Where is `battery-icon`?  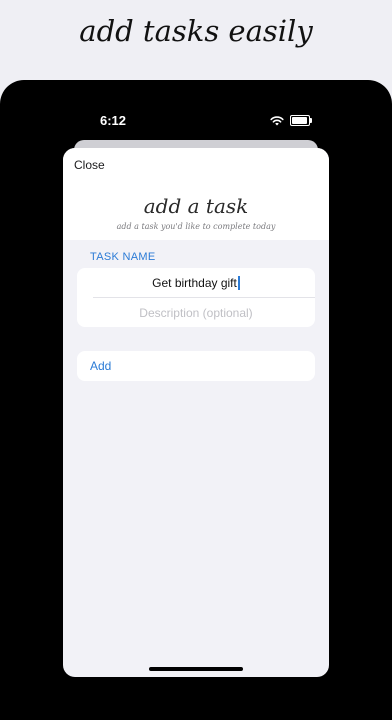
battery-icon is located at coordinates (301, 120).